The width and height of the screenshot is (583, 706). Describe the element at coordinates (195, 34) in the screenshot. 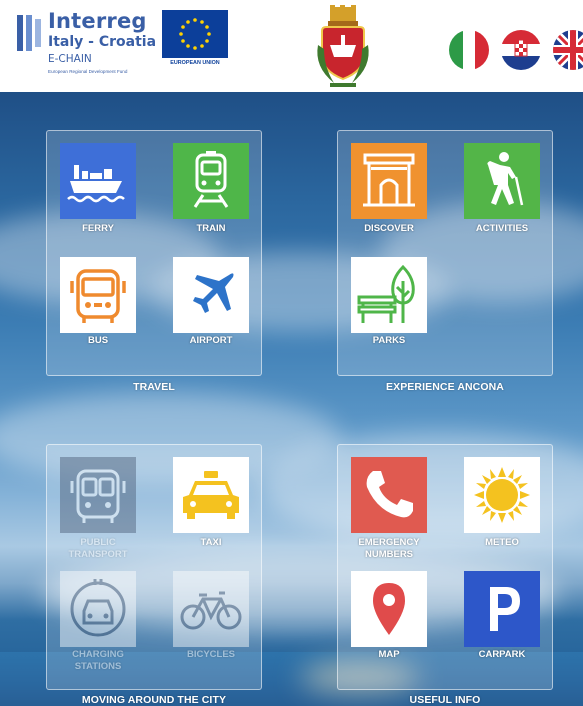

I see `eu-flag-icon` at that location.